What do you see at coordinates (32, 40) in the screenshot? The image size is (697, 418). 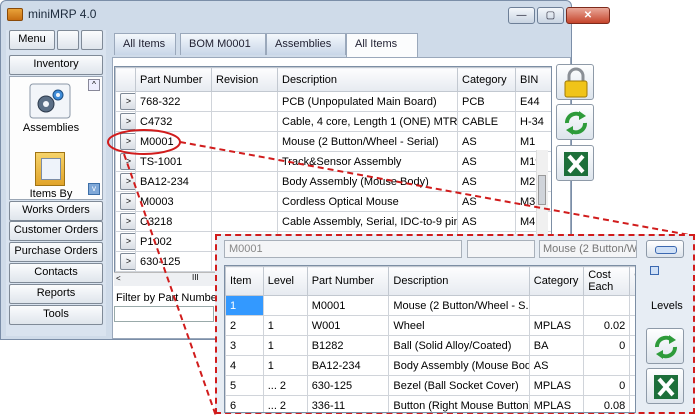 I see `menu-button: Menu` at bounding box center [32, 40].